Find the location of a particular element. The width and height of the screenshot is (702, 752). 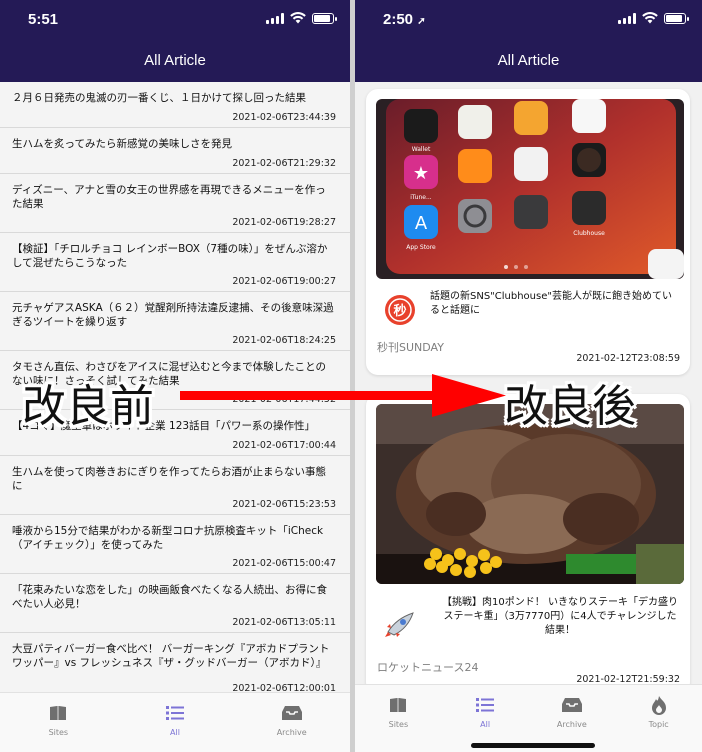

article-title: 「花束みたいな恋をした」の映画飯食べたくなる人続出、お得に食べたい人必見！ is located at coordinates (169, 597).